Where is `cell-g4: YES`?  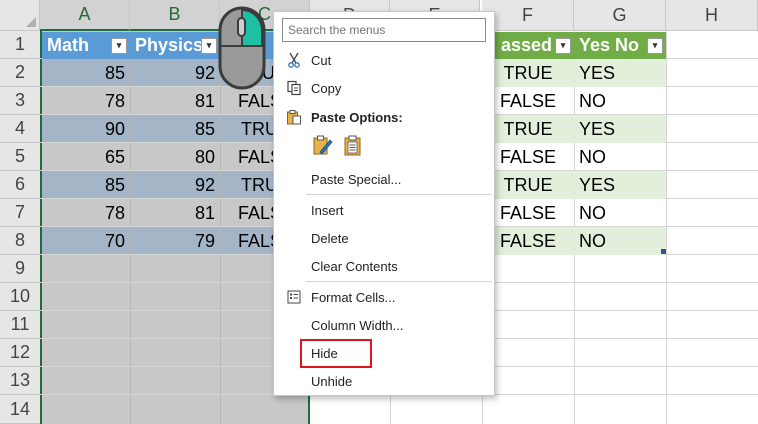 cell-g4: YES is located at coordinates (620, 129).